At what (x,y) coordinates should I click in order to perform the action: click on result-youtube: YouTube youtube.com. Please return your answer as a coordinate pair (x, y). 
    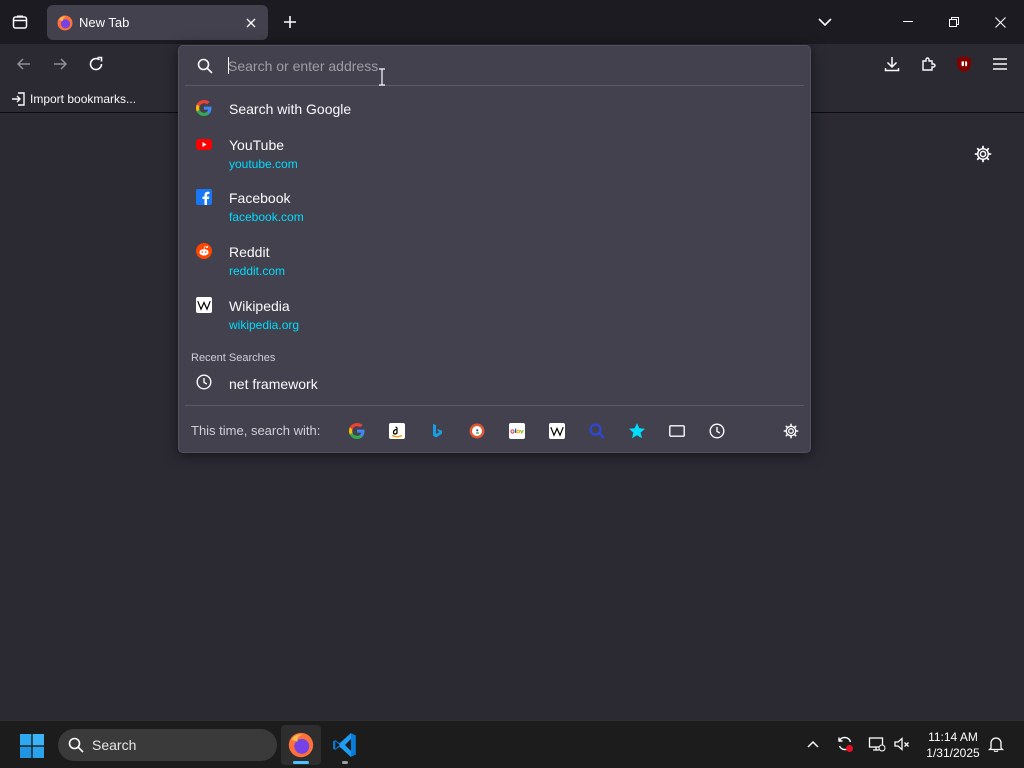
    Looking at the image, I should click on (494, 154).